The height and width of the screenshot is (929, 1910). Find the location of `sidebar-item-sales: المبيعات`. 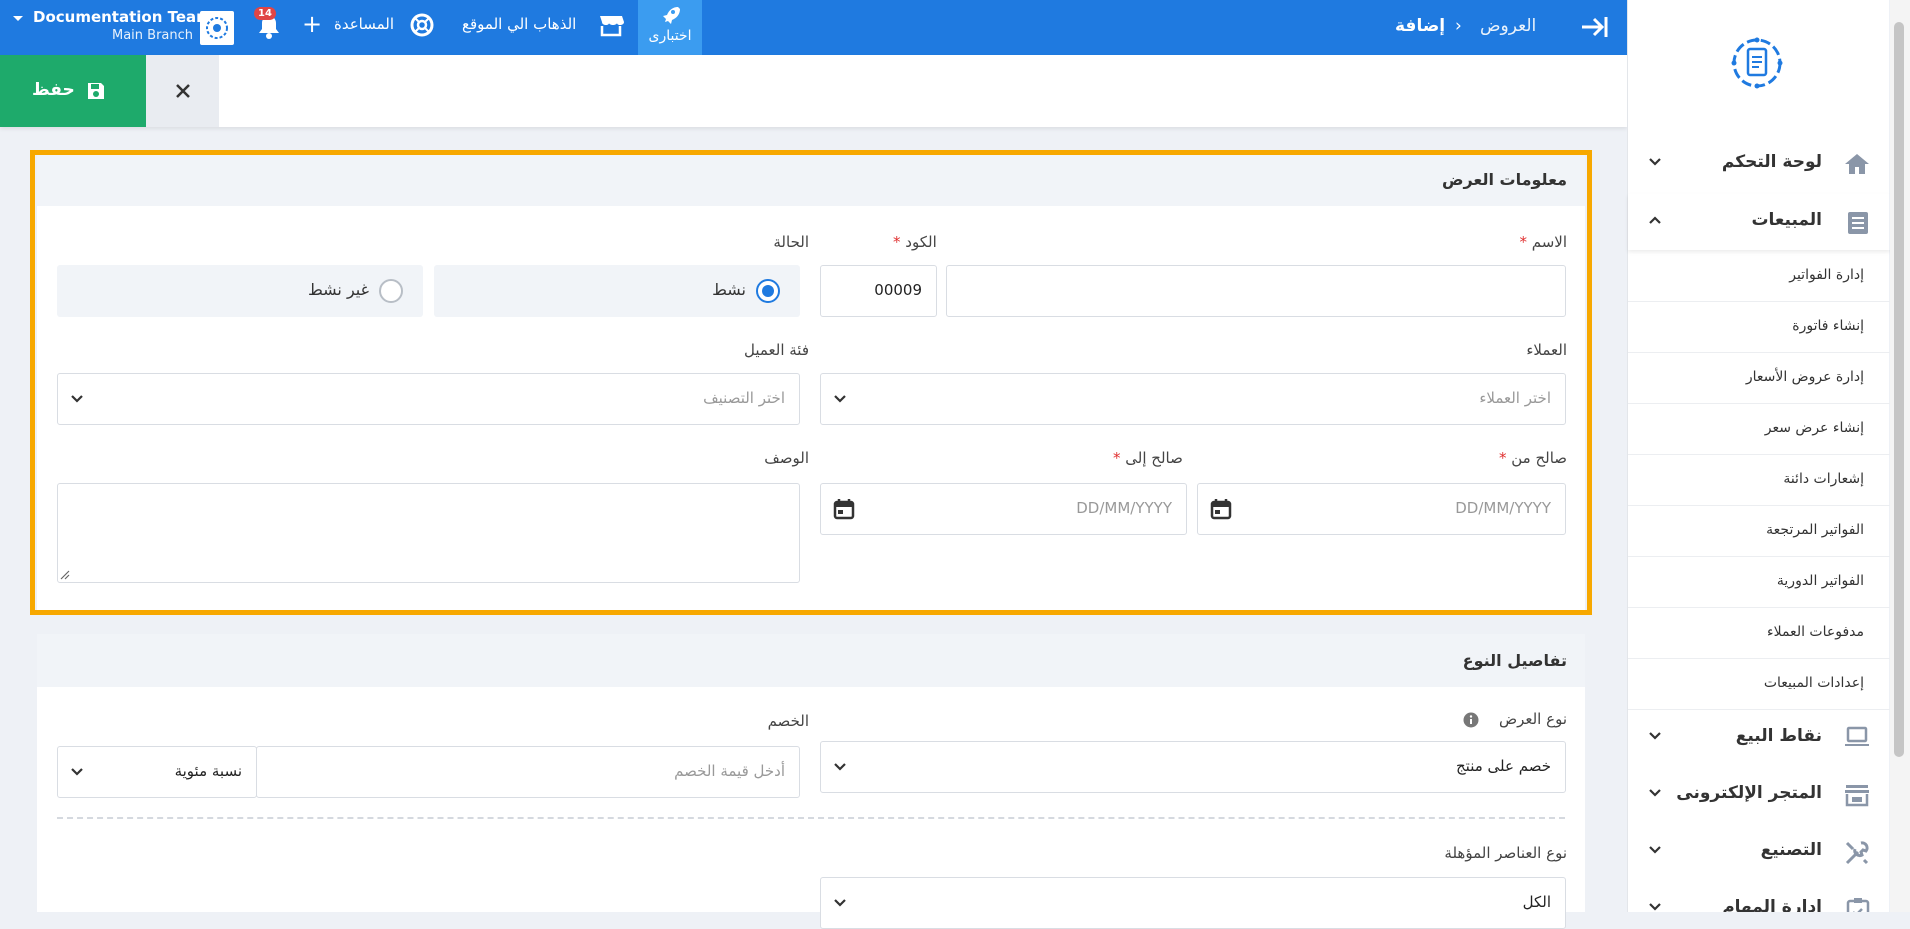

sidebar-item-sales: المبيعات is located at coordinates (1759, 222).